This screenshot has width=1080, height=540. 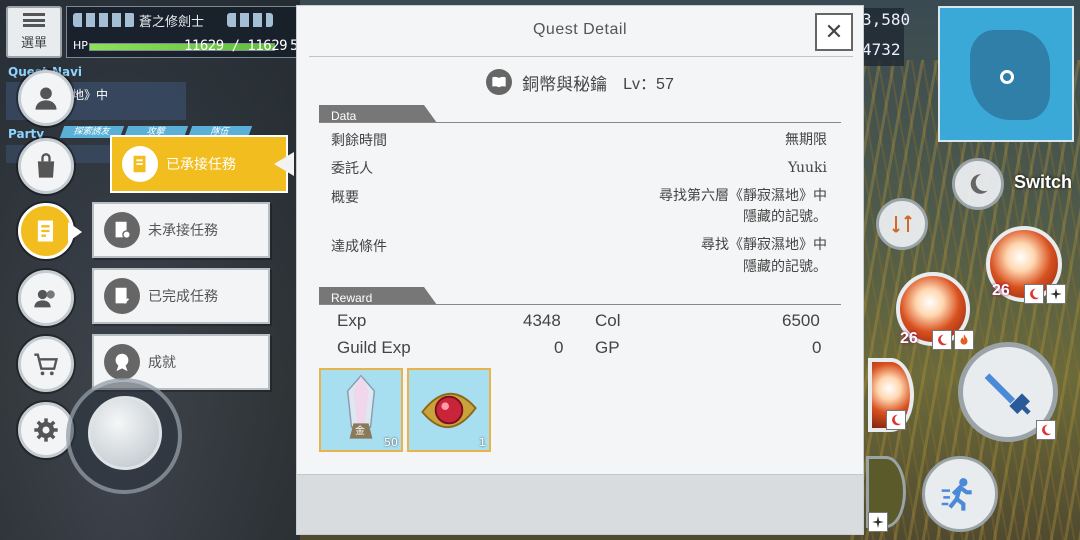 I want to click on exp-value: 4348, so click(x=542, y=320).